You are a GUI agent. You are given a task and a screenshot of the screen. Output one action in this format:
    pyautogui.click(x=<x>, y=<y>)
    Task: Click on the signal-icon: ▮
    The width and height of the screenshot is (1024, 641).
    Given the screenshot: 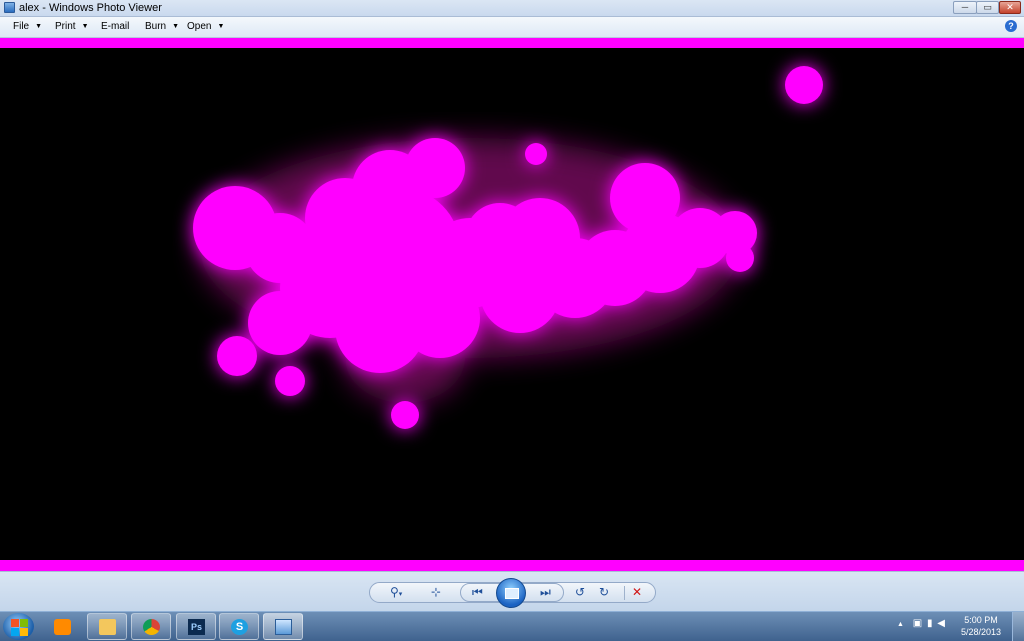 What is the action you would take?
    pyautogui.click(x=930, y=623)
    